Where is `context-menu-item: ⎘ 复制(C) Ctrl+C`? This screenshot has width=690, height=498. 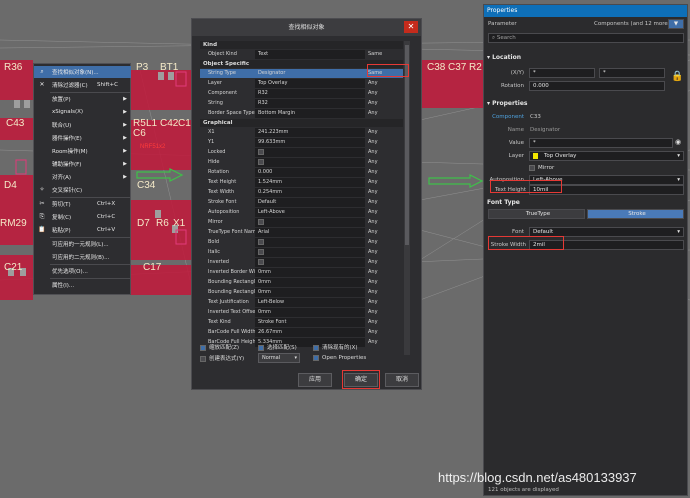
context-menu-item: ⎘ 复制(C) Ctrl+C is located at coordinates (82, 217).